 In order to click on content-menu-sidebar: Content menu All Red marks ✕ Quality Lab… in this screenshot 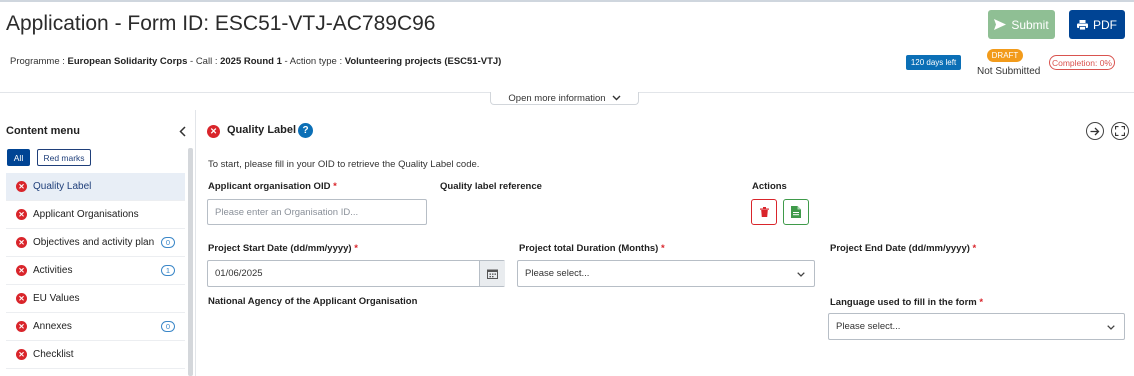, I will do `click(98, 243)`.